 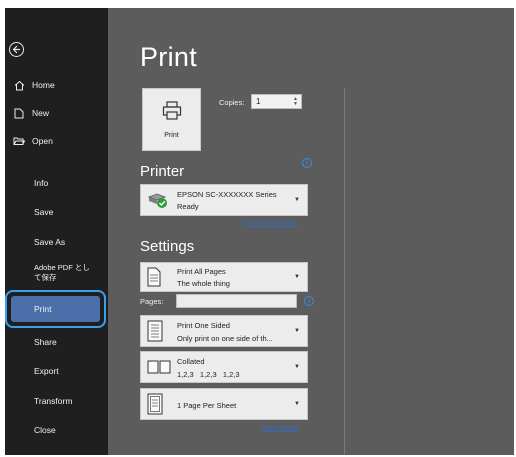 What do you see at coordinates (203, 325) in the screenshot?
I see `setting-line1: Print One Sided` at bounding box center [203, 325].